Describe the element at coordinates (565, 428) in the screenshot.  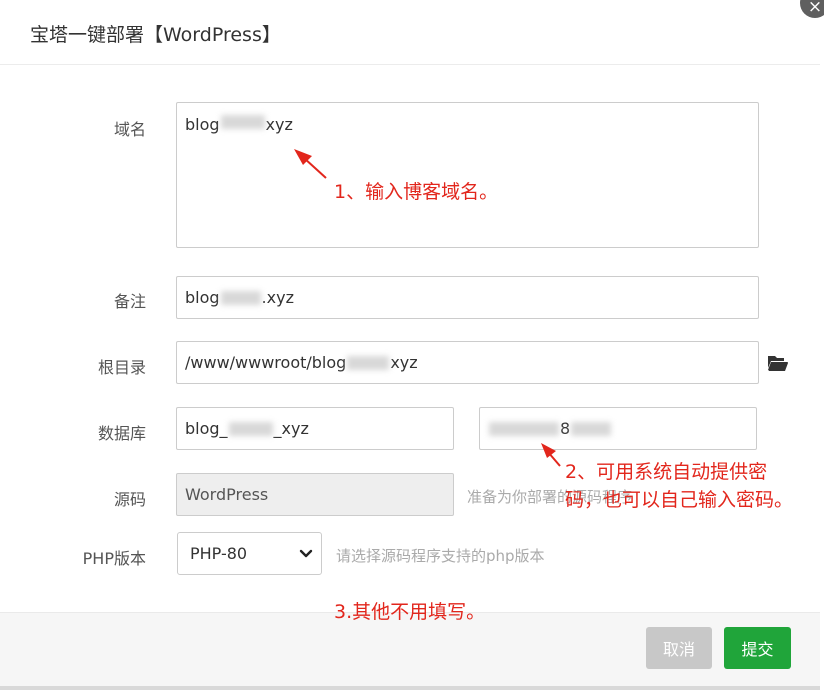
I see `database-password-end: 8` at that location.